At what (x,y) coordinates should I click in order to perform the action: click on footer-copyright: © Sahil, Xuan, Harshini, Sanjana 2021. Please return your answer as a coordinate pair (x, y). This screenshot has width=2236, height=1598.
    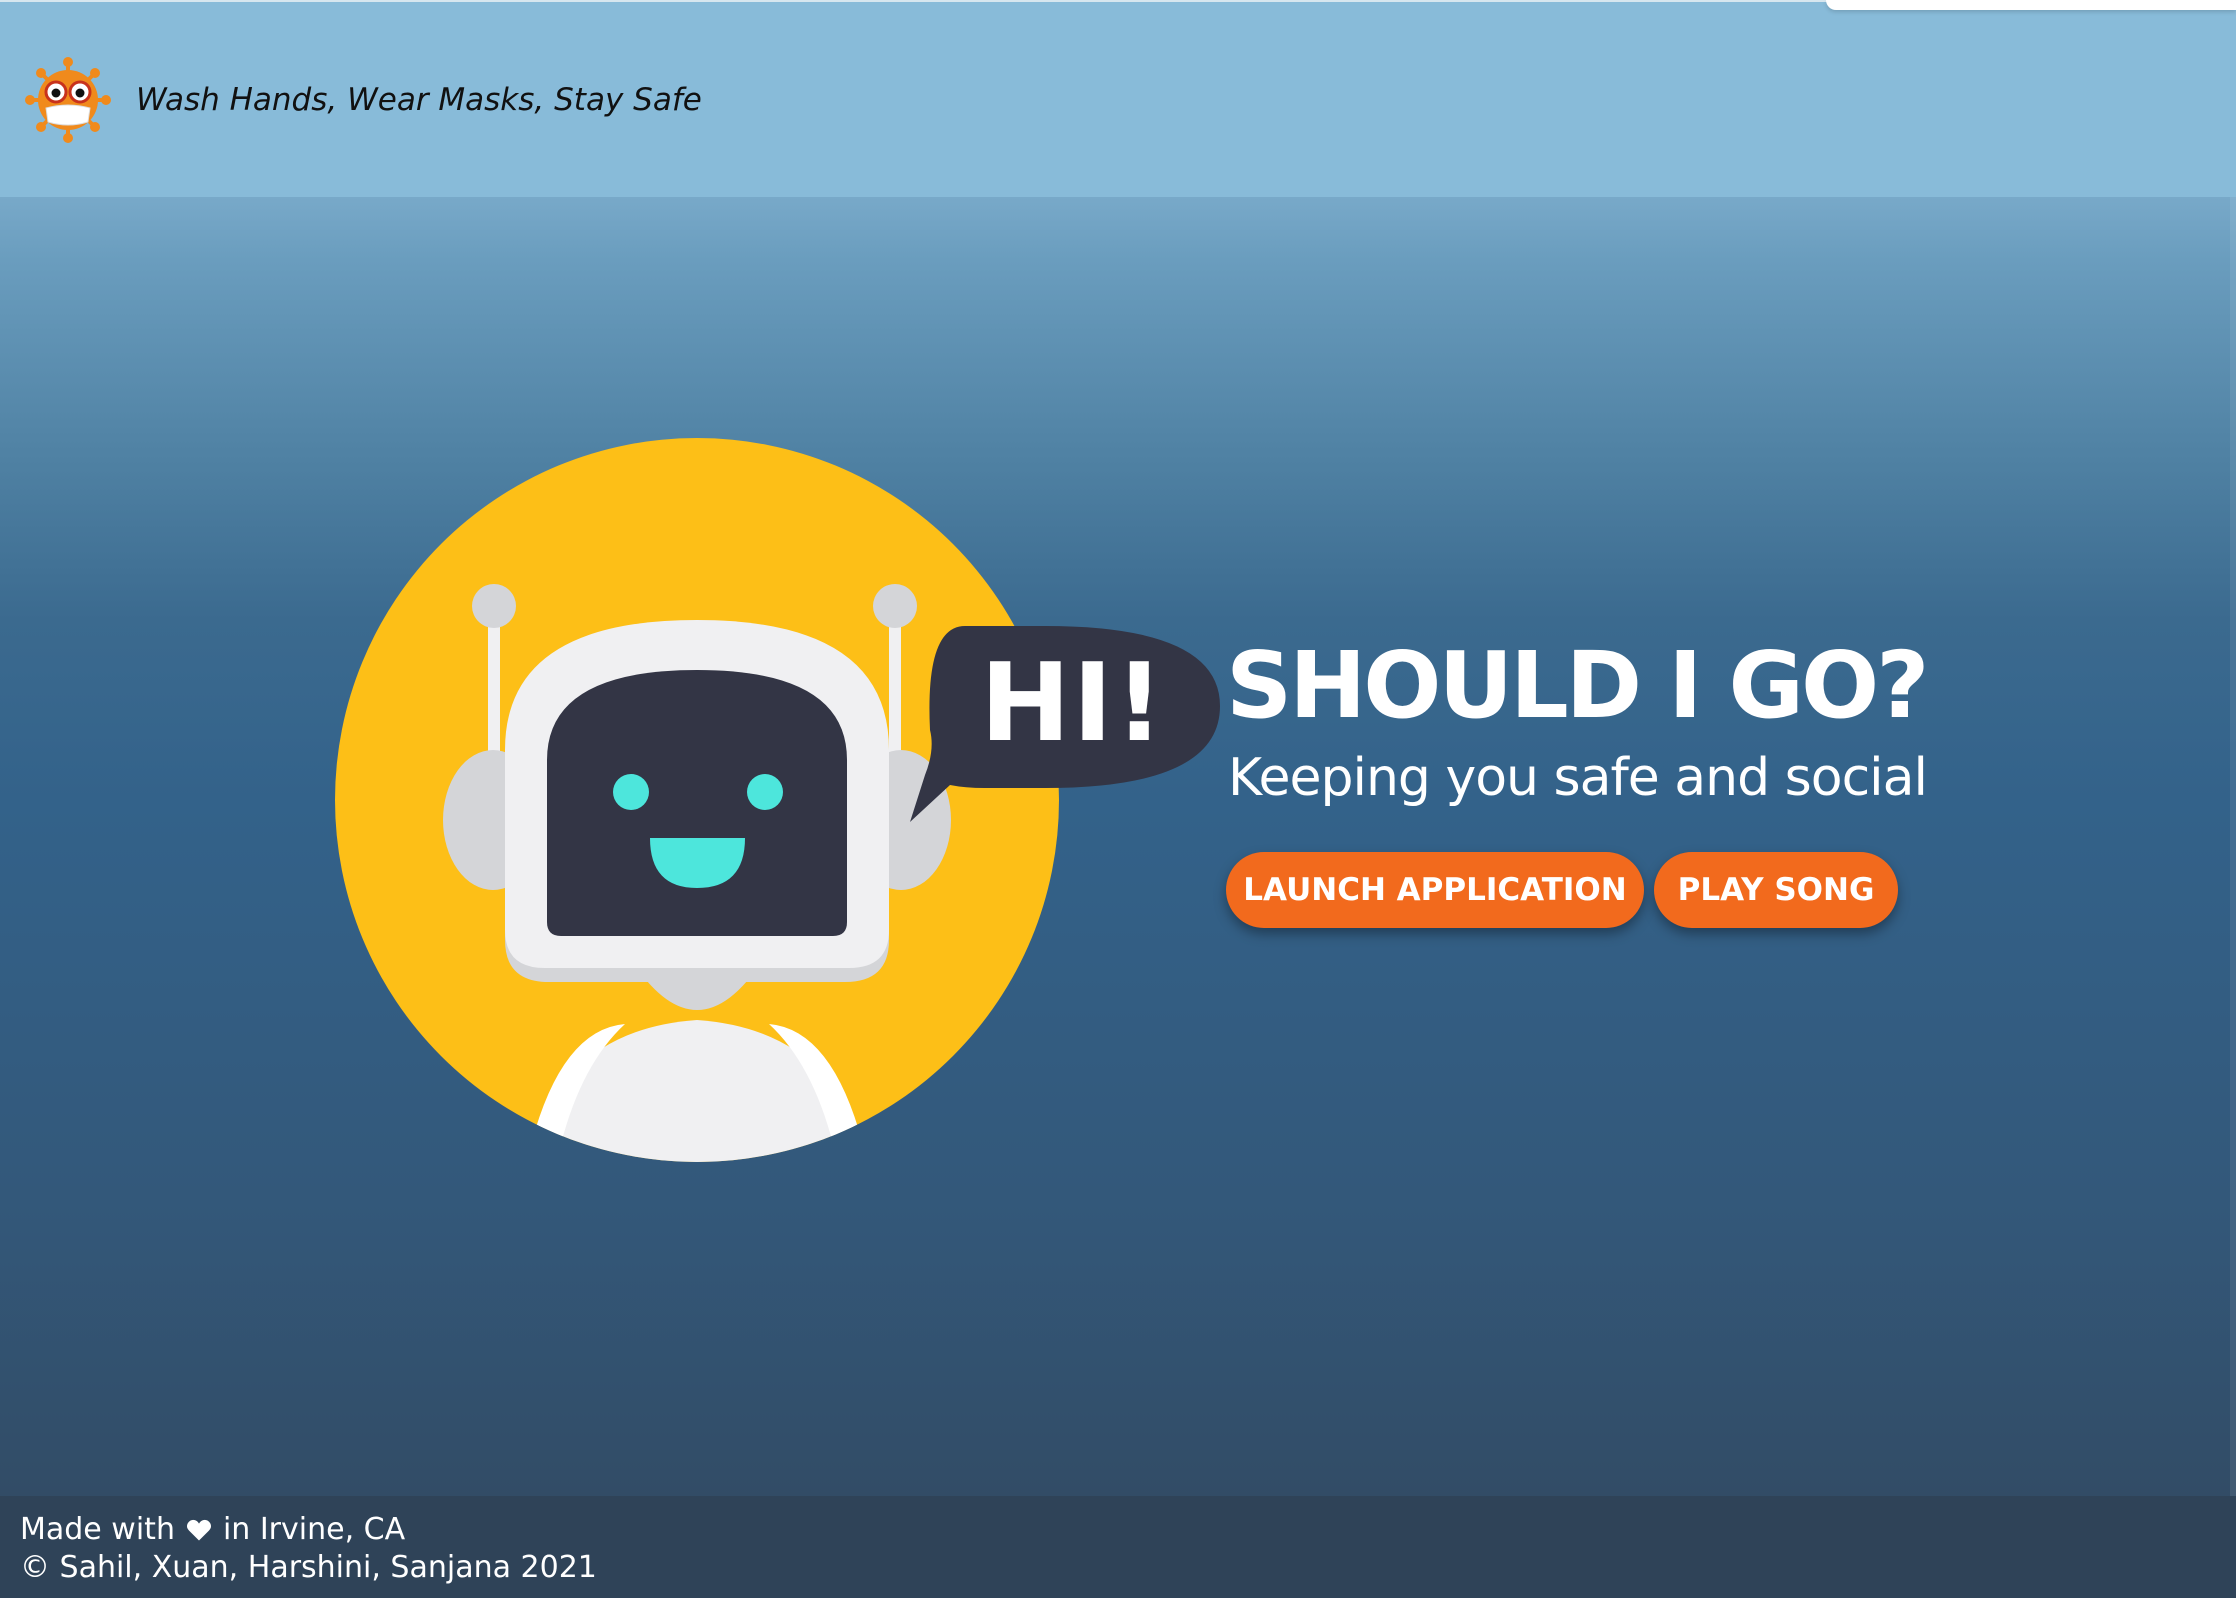
    Looking at the image, I should click on (308, 1567).